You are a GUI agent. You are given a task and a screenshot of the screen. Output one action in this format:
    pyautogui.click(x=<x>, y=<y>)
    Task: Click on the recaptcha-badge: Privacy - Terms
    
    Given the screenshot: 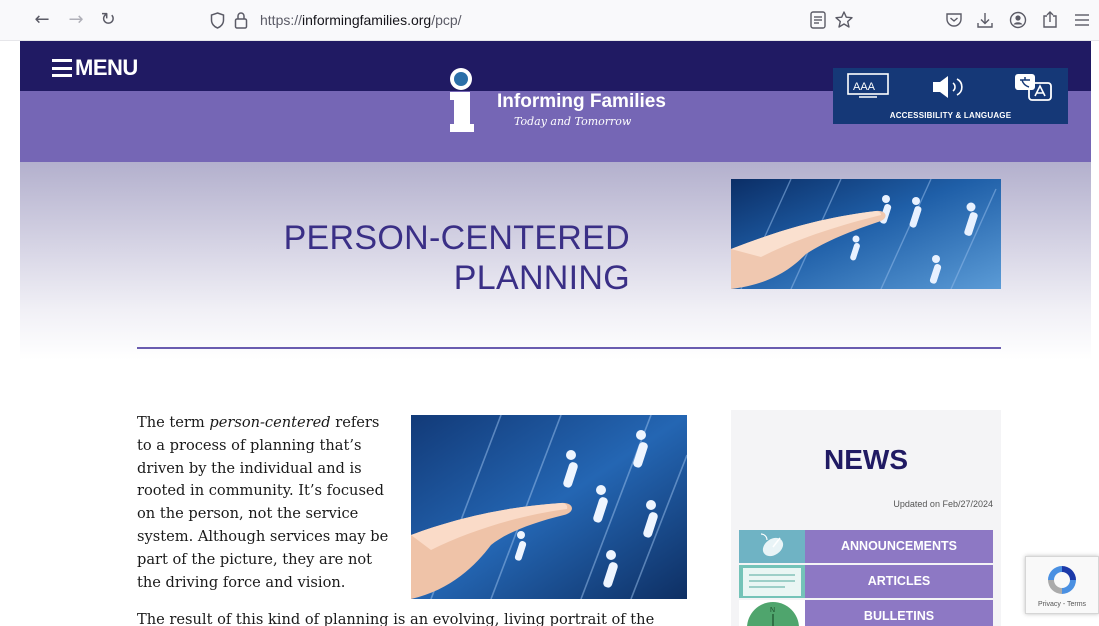 What is the action you would take?
    pyautogui.click(x=1062, y=585)
    